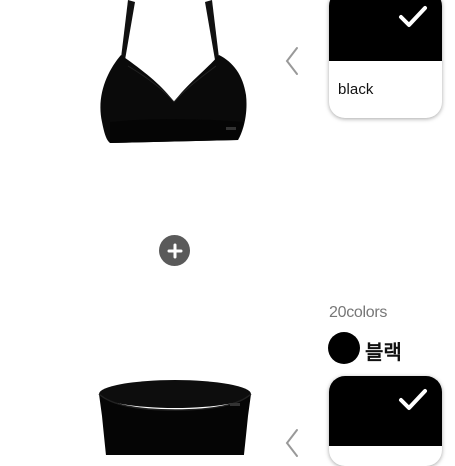 This screenshot has height=466, width=455. What do you see at coordinates (358, 312) in the screenshot?
I see `color-count: 20colors` at bounding box center [358, 312].